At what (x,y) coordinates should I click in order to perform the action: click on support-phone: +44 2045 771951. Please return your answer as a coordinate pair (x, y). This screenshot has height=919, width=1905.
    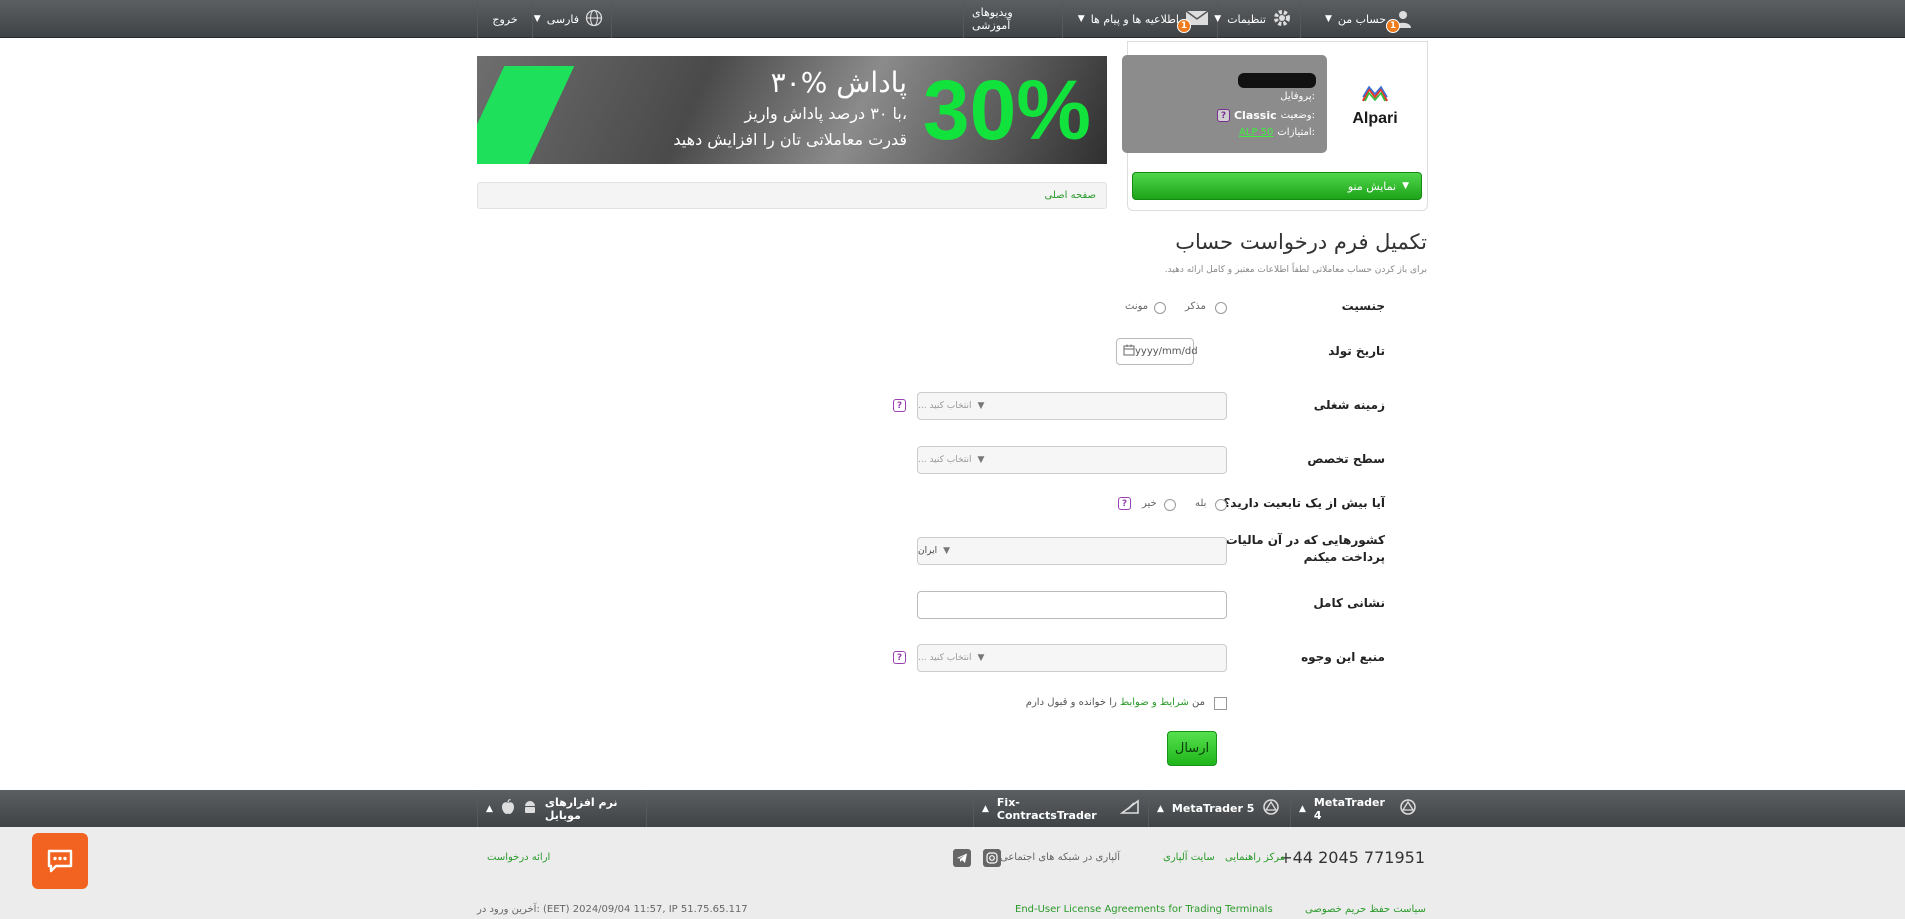
    Looking at the image, I should click on (1352, 857).